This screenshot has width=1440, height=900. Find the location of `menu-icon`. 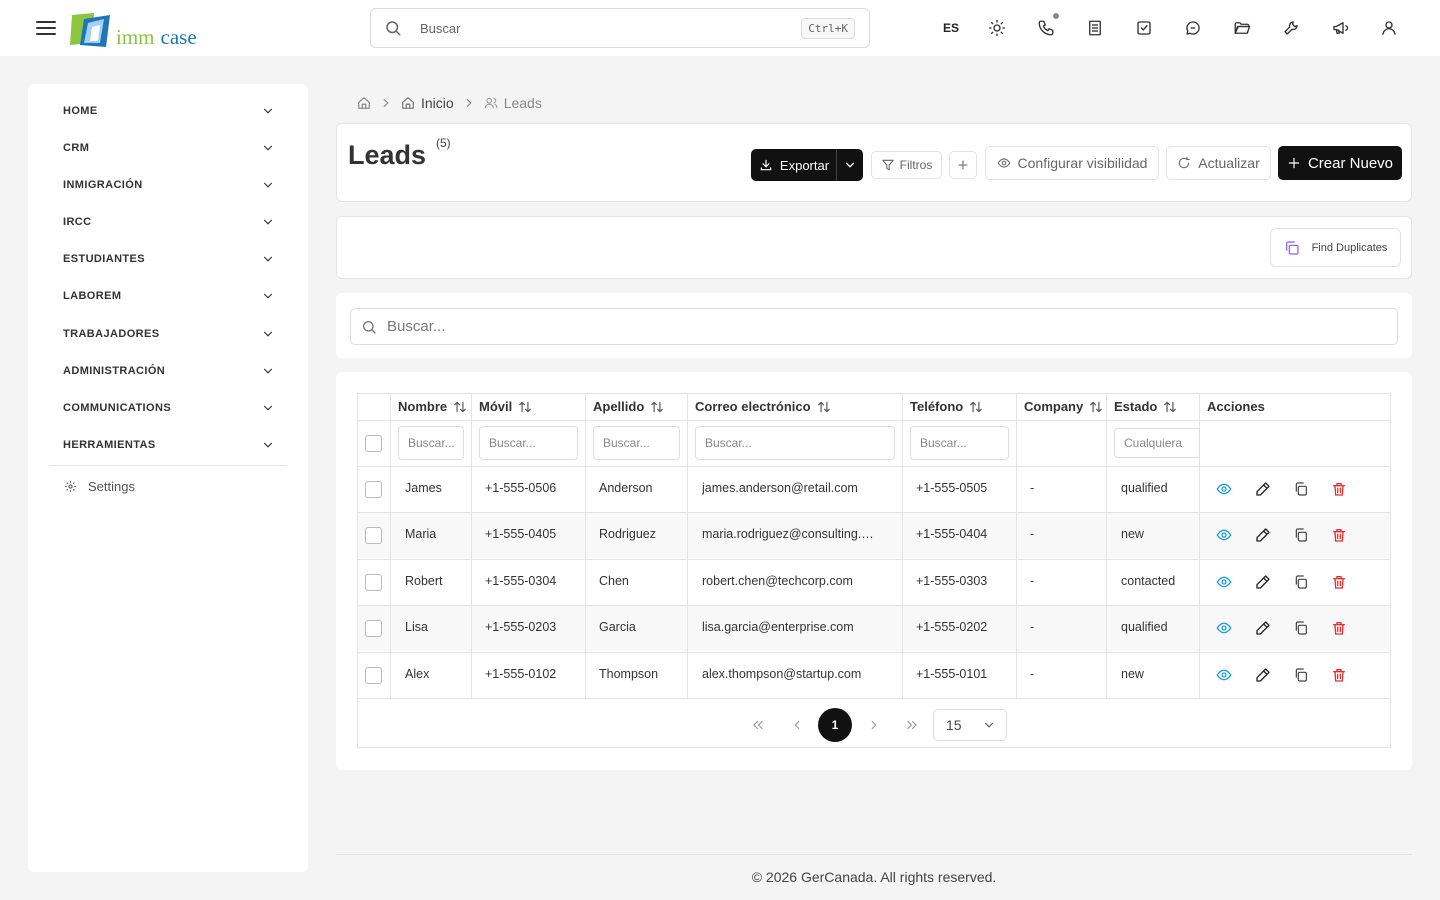

menu-icon is located at coordinates (46, 28).